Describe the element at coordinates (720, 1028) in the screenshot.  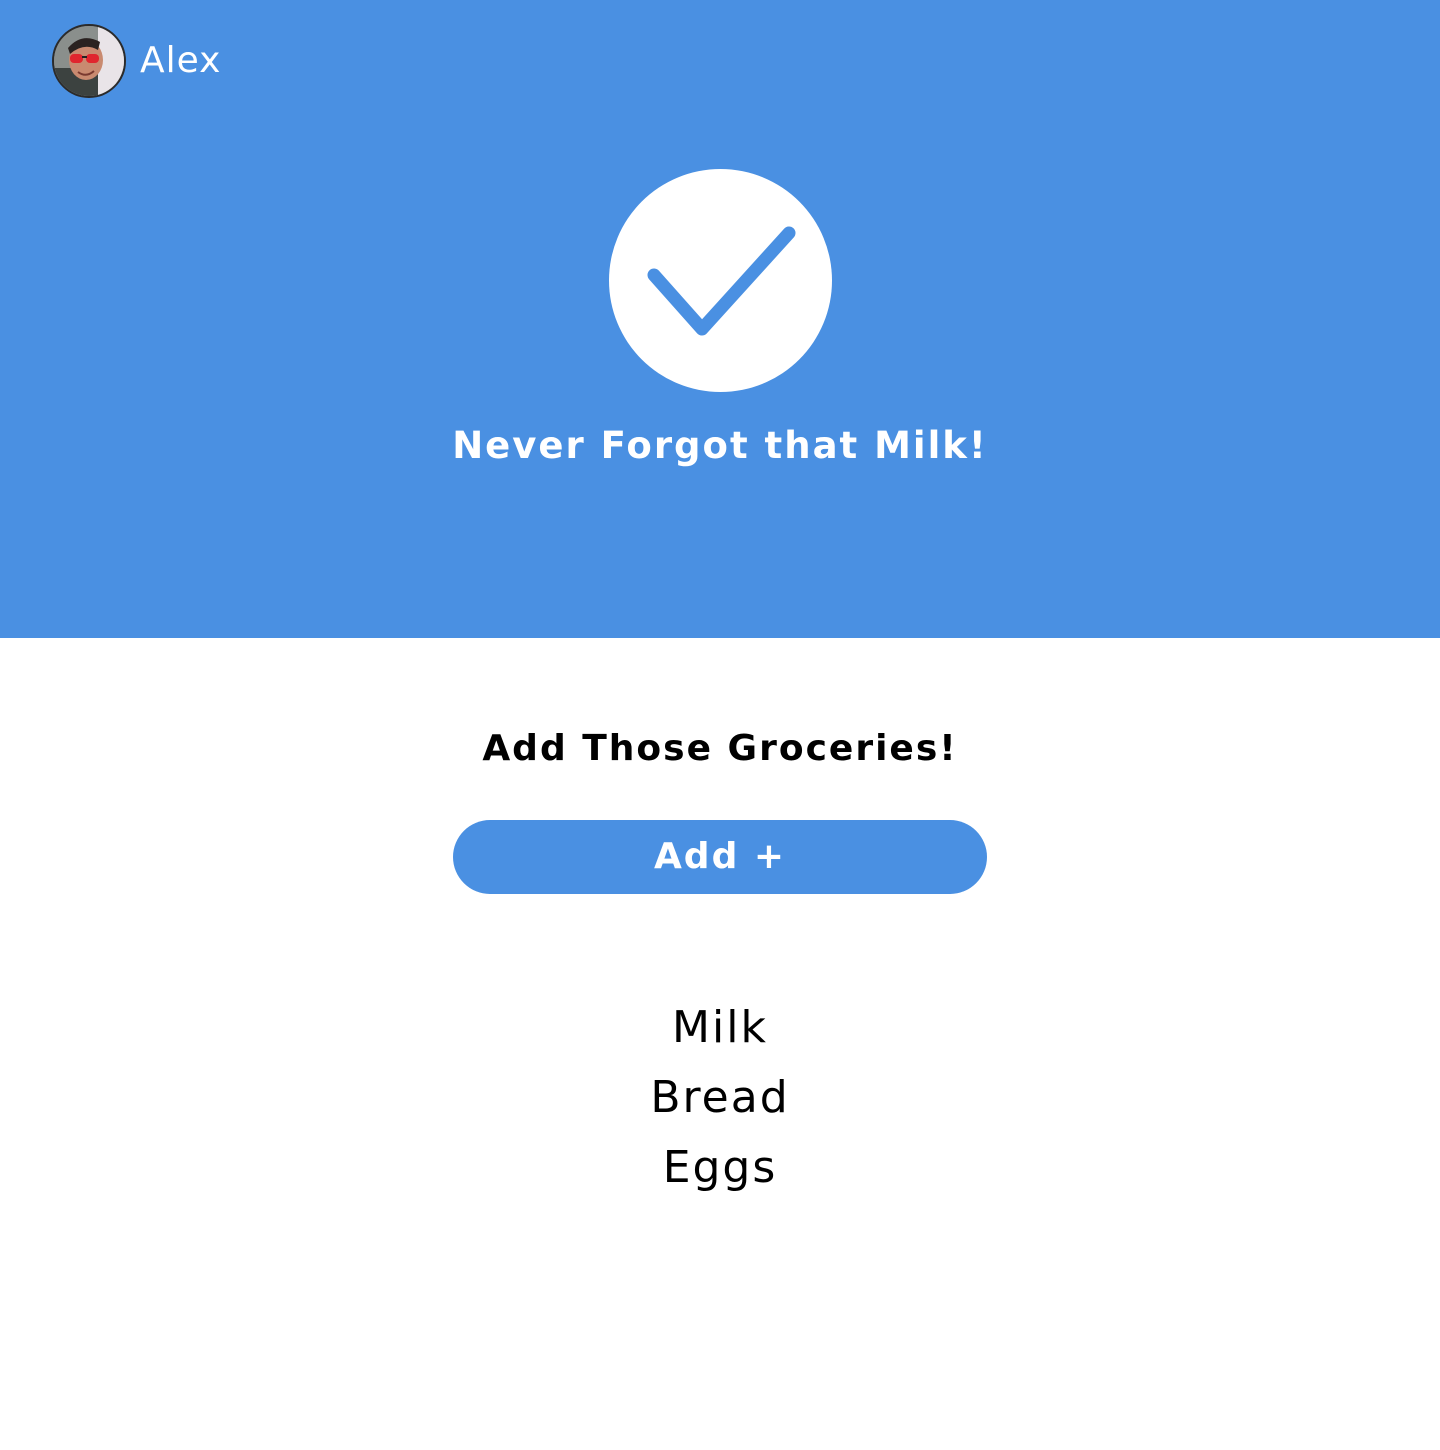
I see `grocery-item: Milk` at that location.